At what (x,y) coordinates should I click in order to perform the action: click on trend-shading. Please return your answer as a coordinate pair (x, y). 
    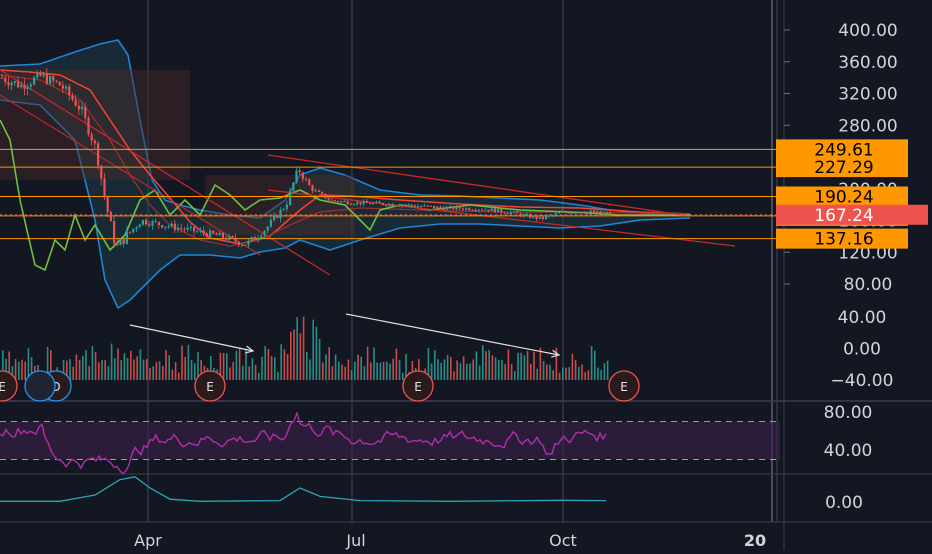
    Looking at the image, I should click on (95, 125).